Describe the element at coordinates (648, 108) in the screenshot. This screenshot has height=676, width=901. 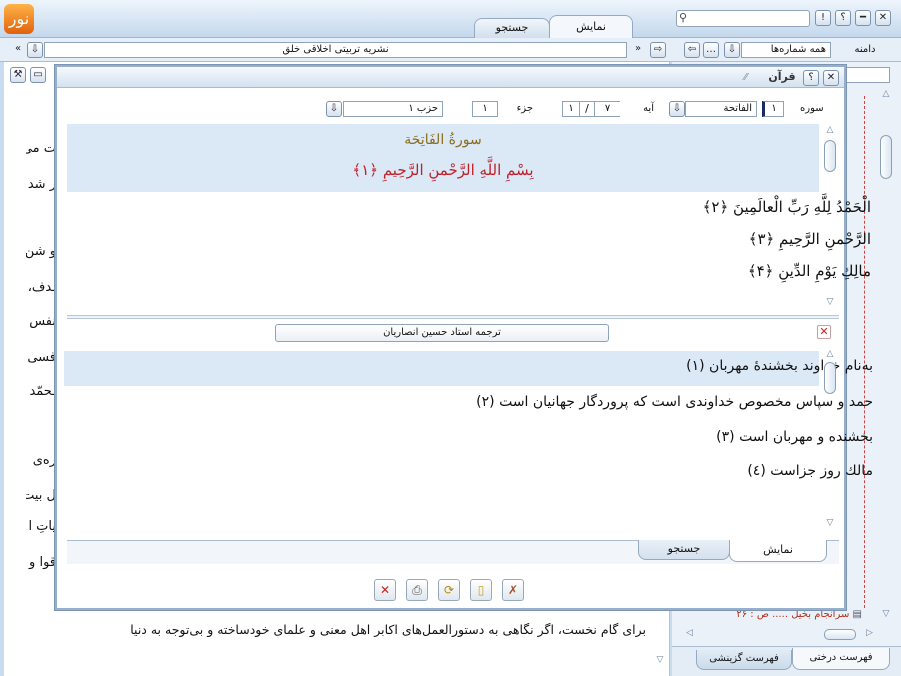
I see `ayah-label: آیه` at that location.